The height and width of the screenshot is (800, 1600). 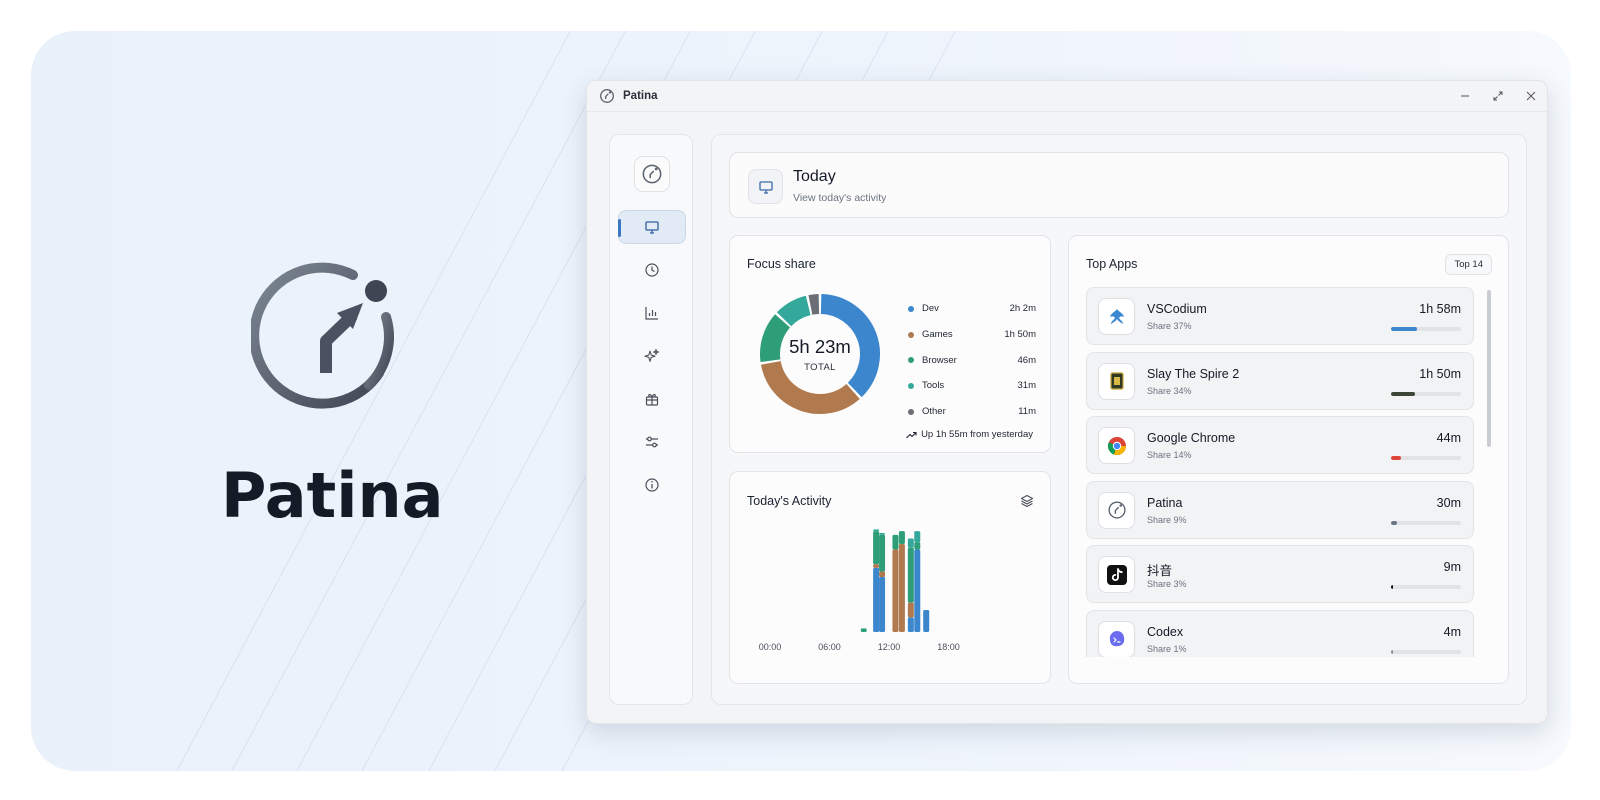 I want to click on sidebar-item-rewards, so click(x=652, y=399).